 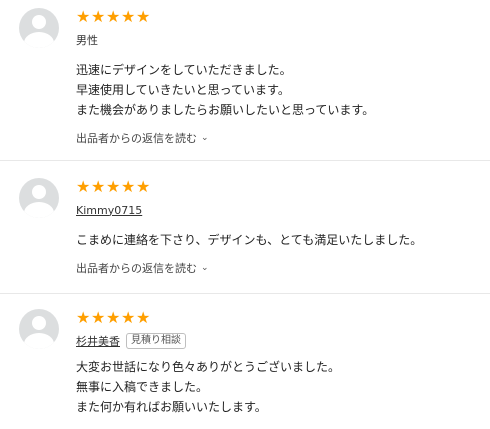 What do you see at coordinates (142, 387) in the screenshot?
I see `comment-line: 無事に入稿できました。` at bounding box center [142, 387].